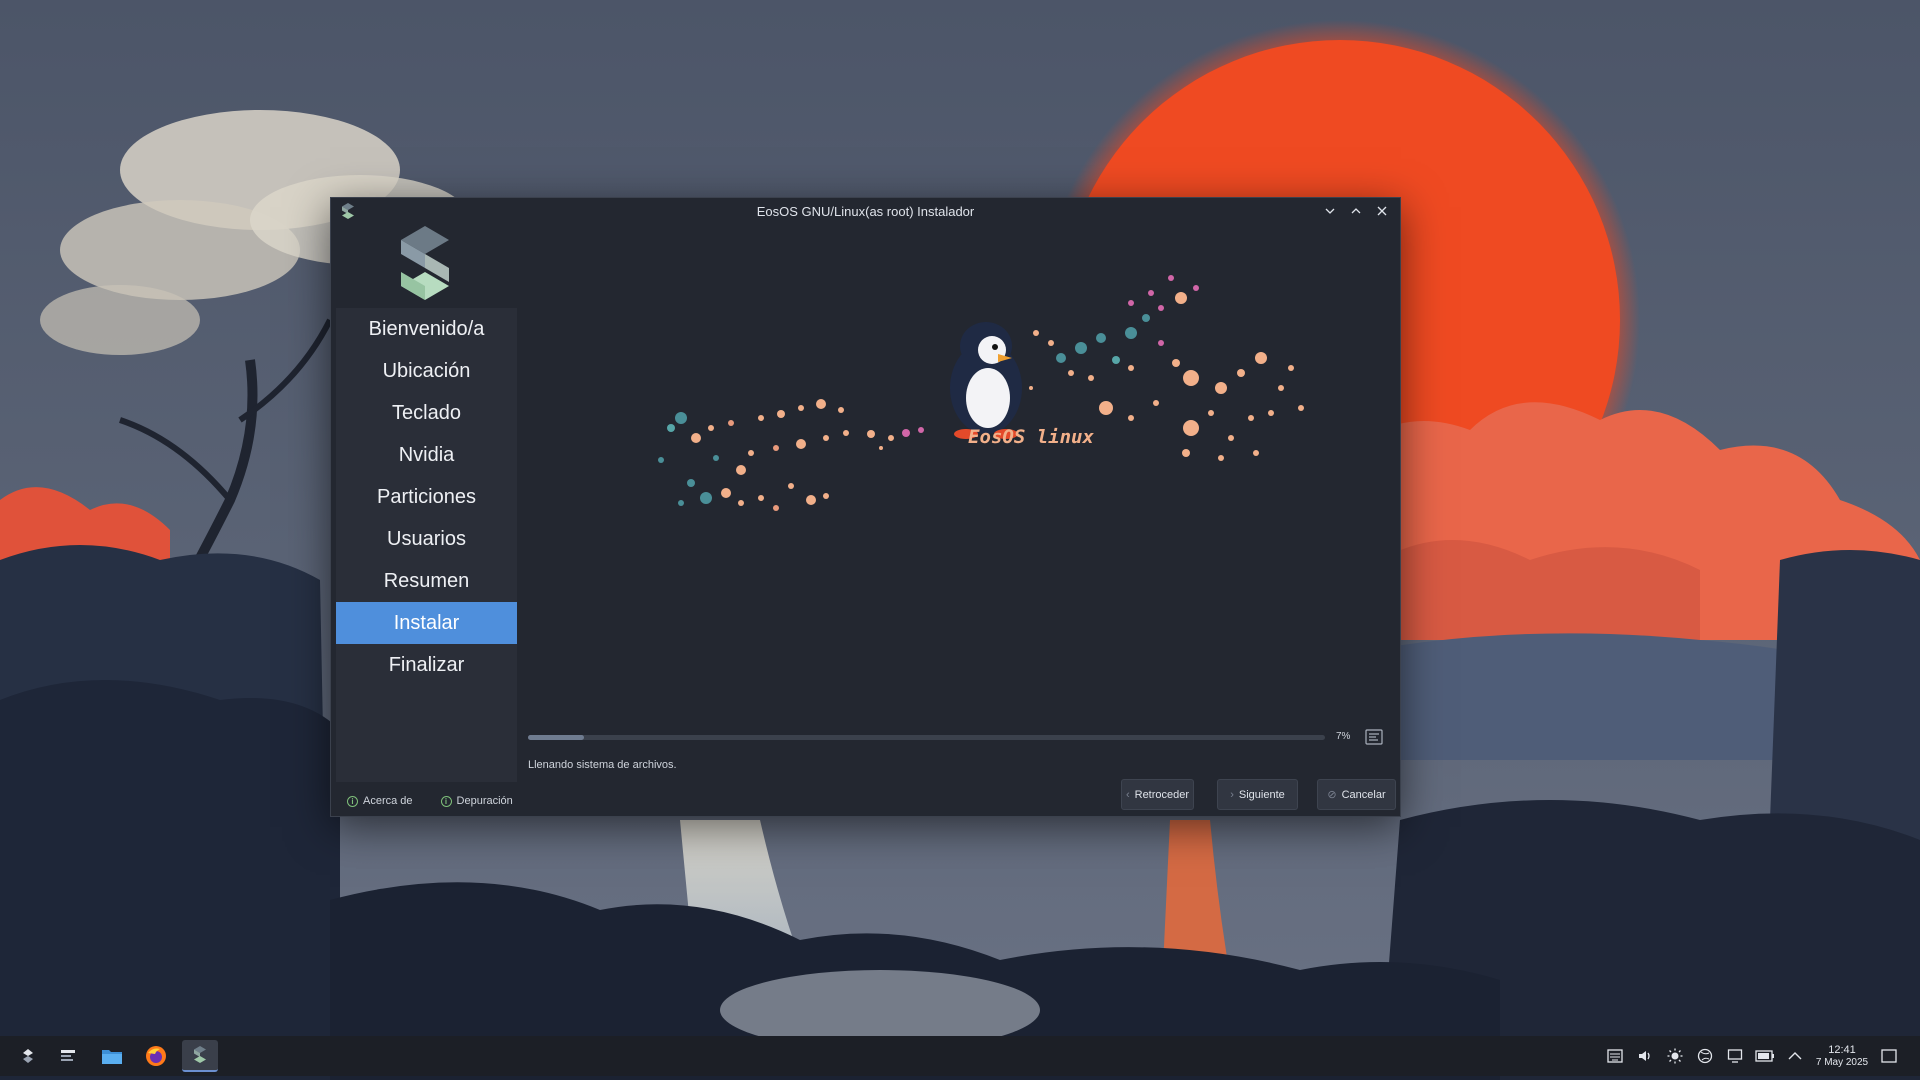 The height and width of the screenshot is (1080, 1920). I want to click on digital-clock: 12:41 7 May 2025, so click(1842, 1055).